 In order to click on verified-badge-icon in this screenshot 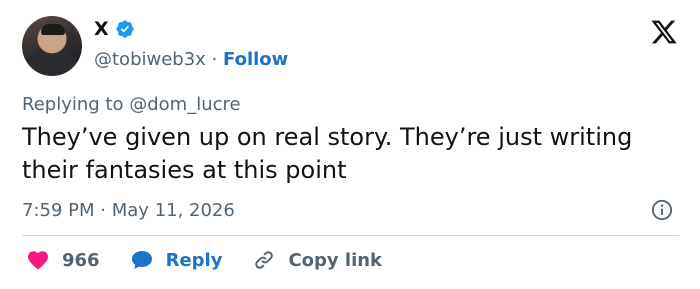, I will do `click(125, 29)`.